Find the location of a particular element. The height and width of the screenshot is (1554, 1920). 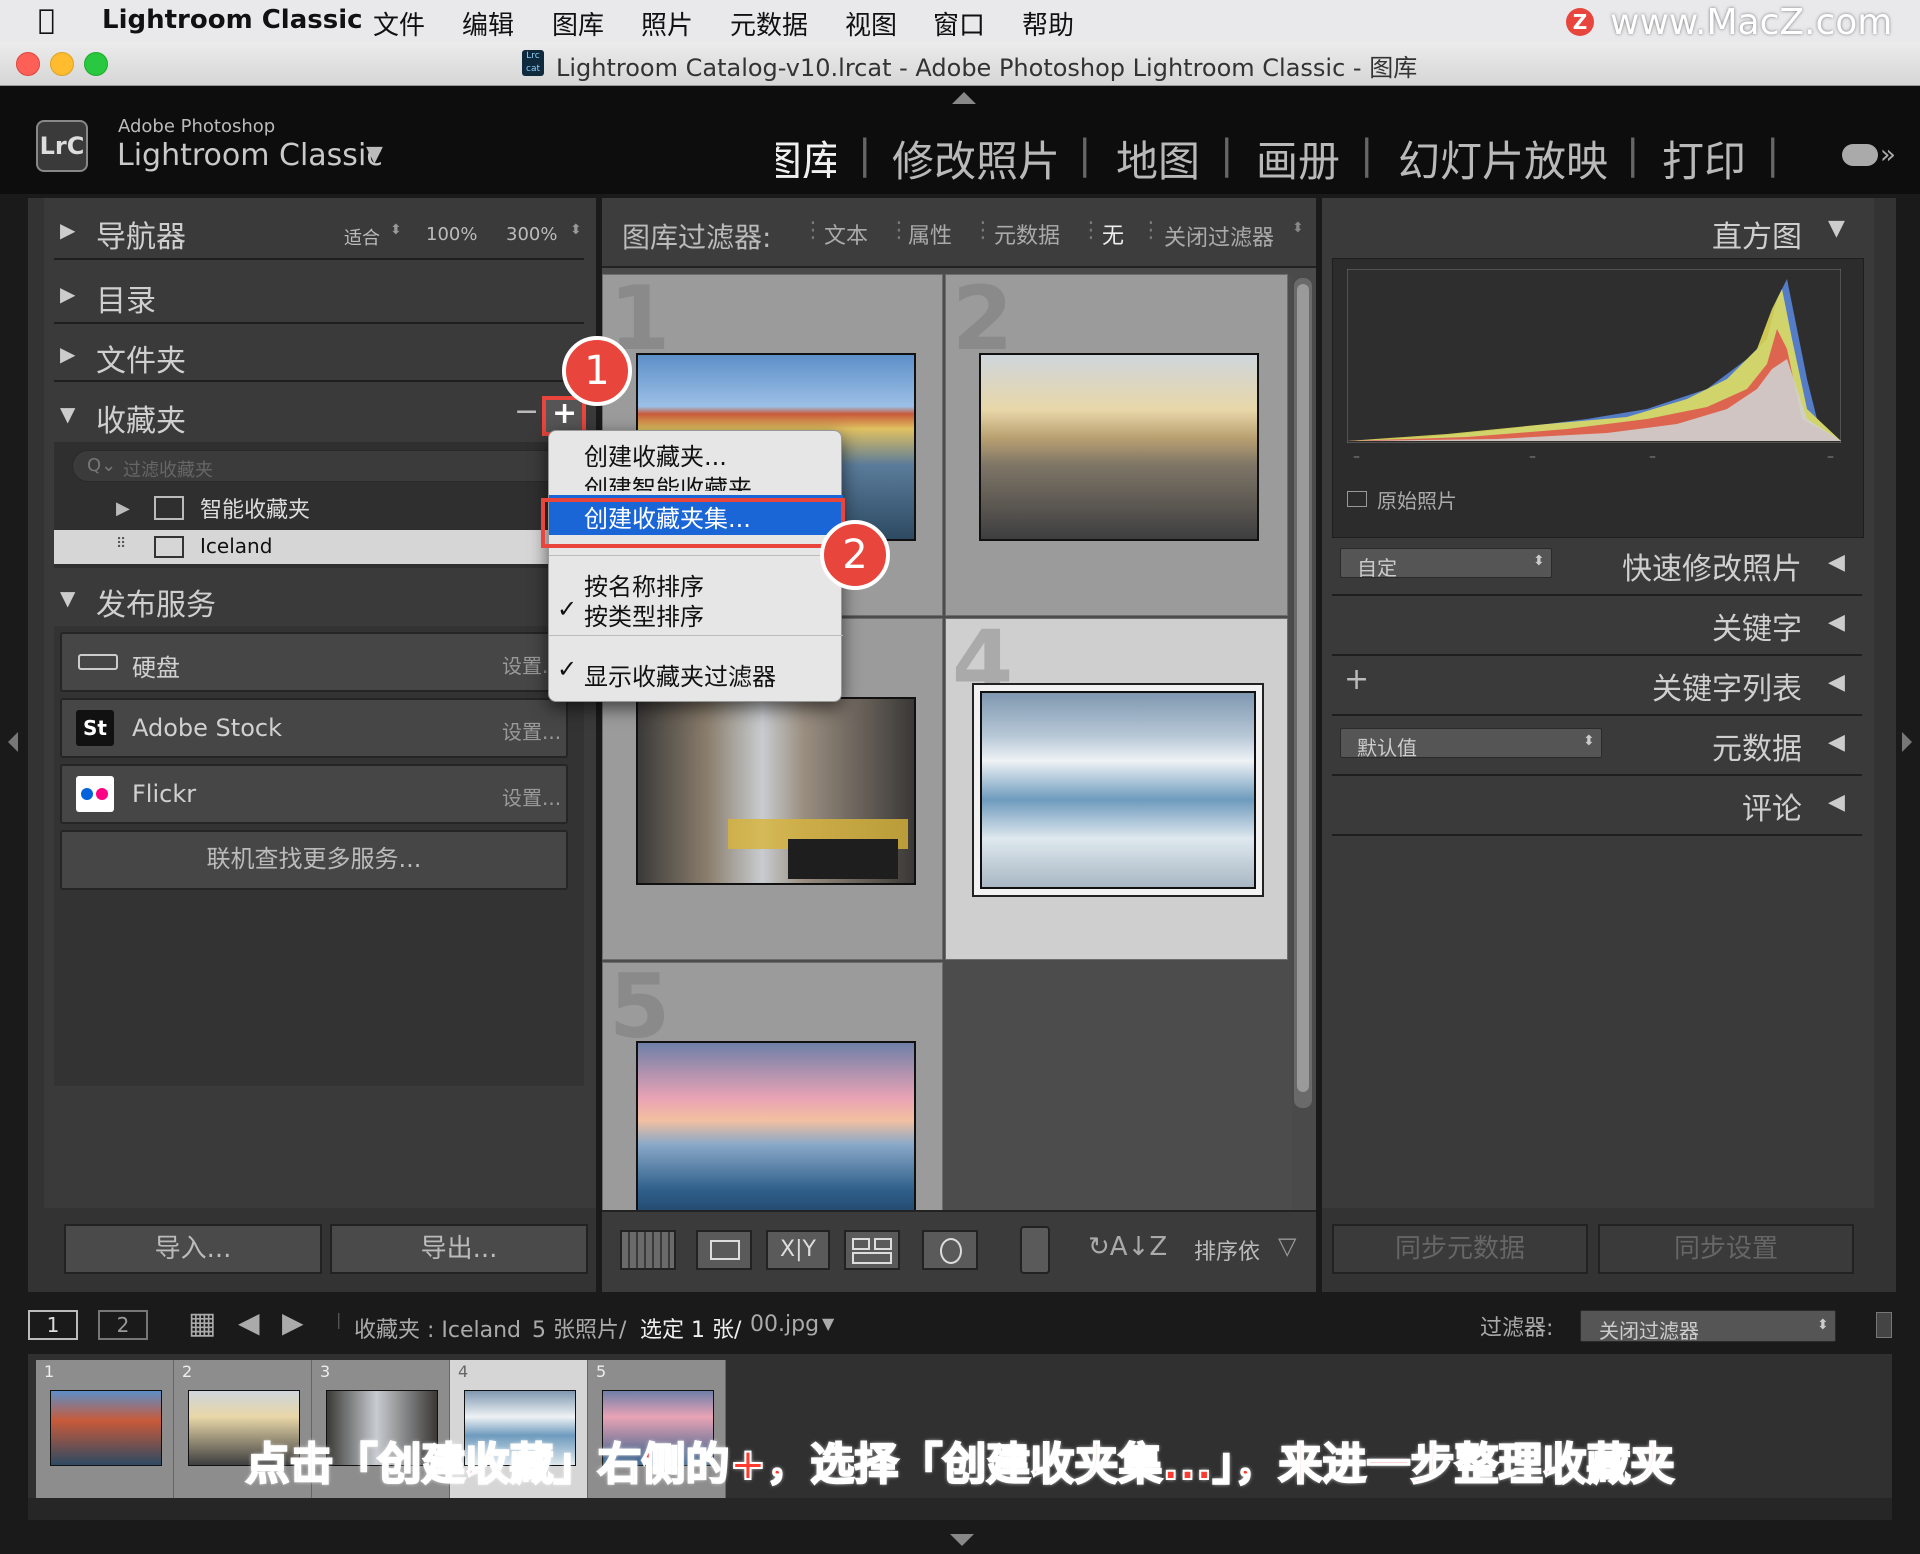

module-book: 画册 is located at coordinates (1298, 158).